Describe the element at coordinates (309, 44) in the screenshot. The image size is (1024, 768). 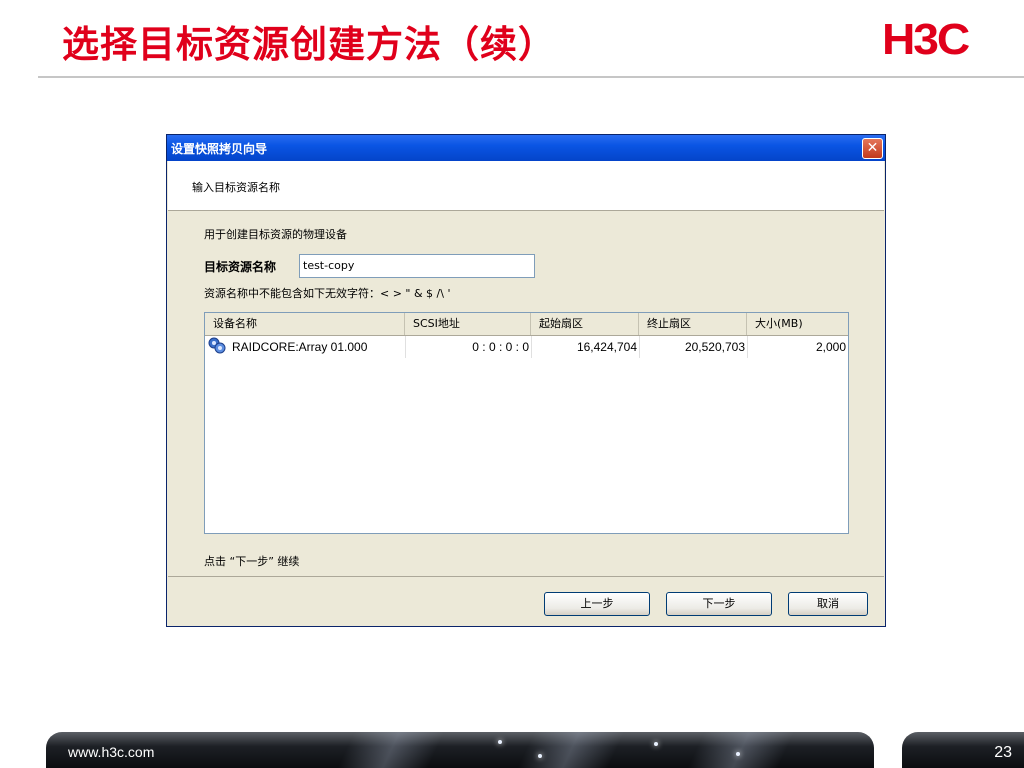
I see `slide-title: 选择目标资源创建方法（续）` at that location.